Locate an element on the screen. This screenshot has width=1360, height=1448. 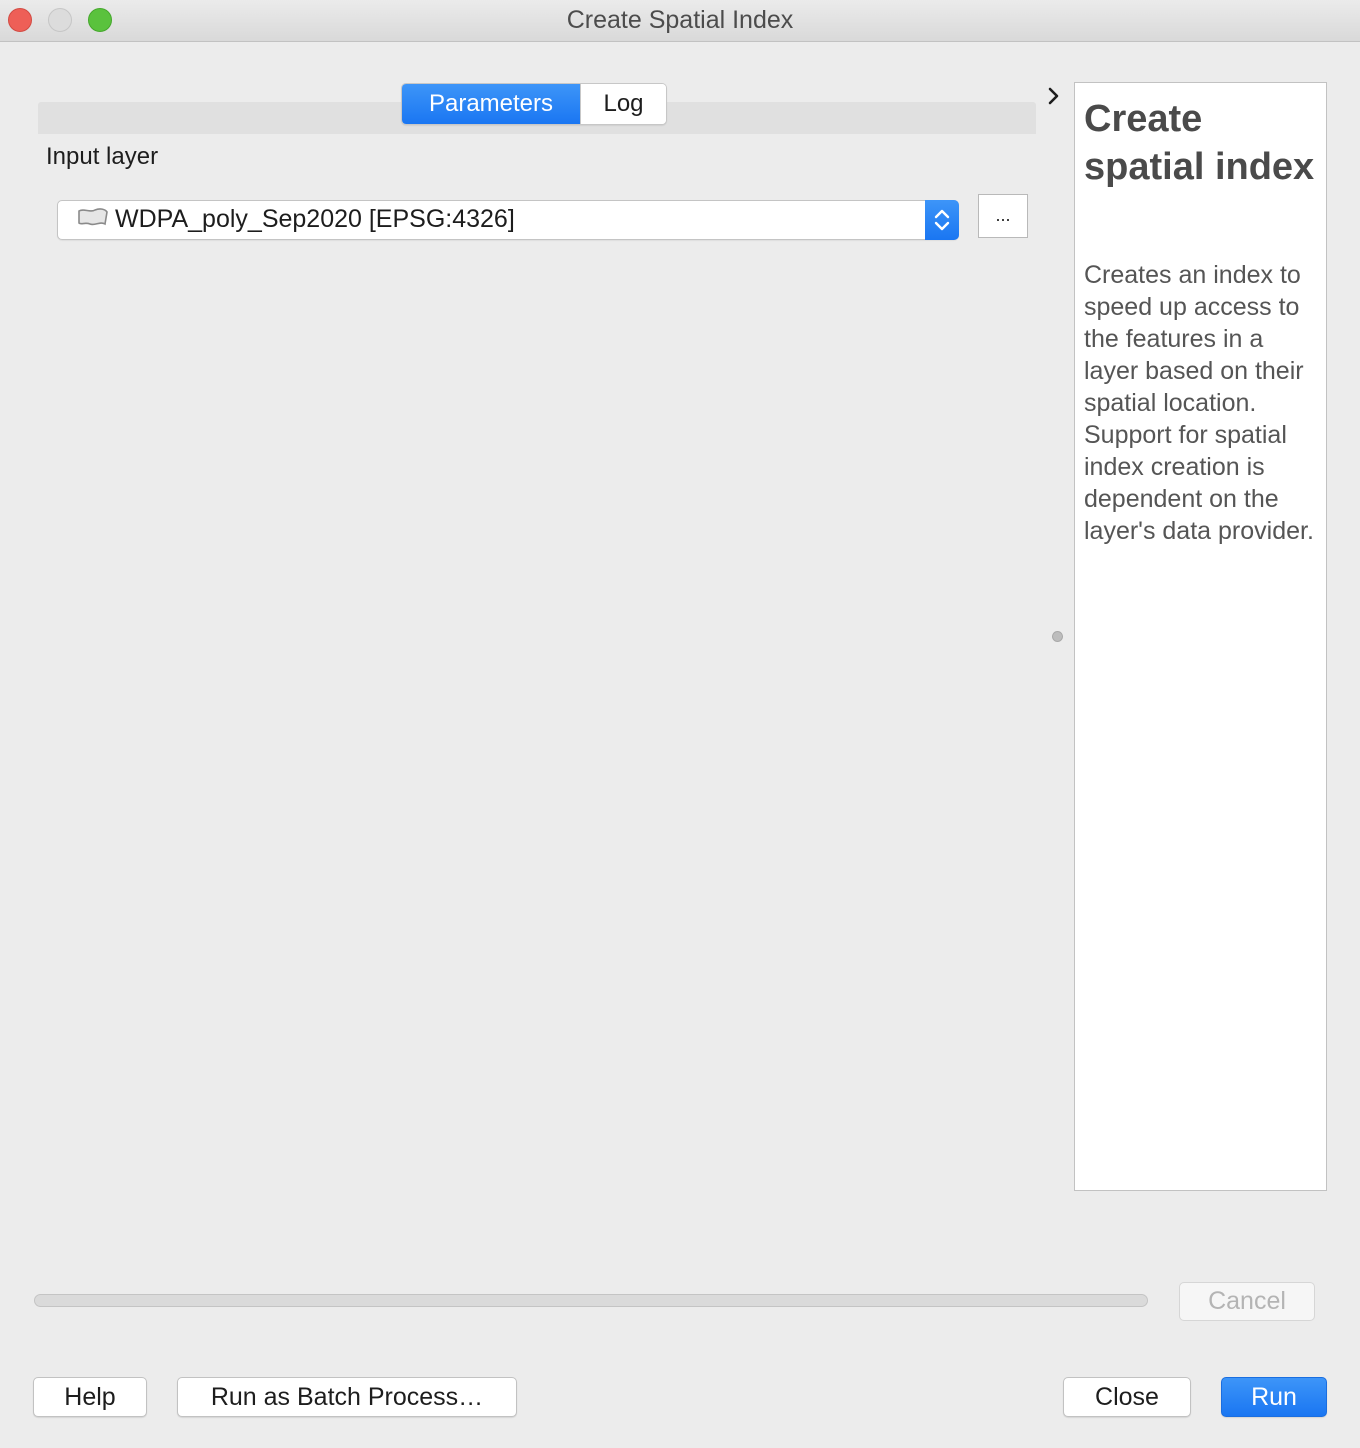
tab-log: Log is located at coordinates (623, 104).